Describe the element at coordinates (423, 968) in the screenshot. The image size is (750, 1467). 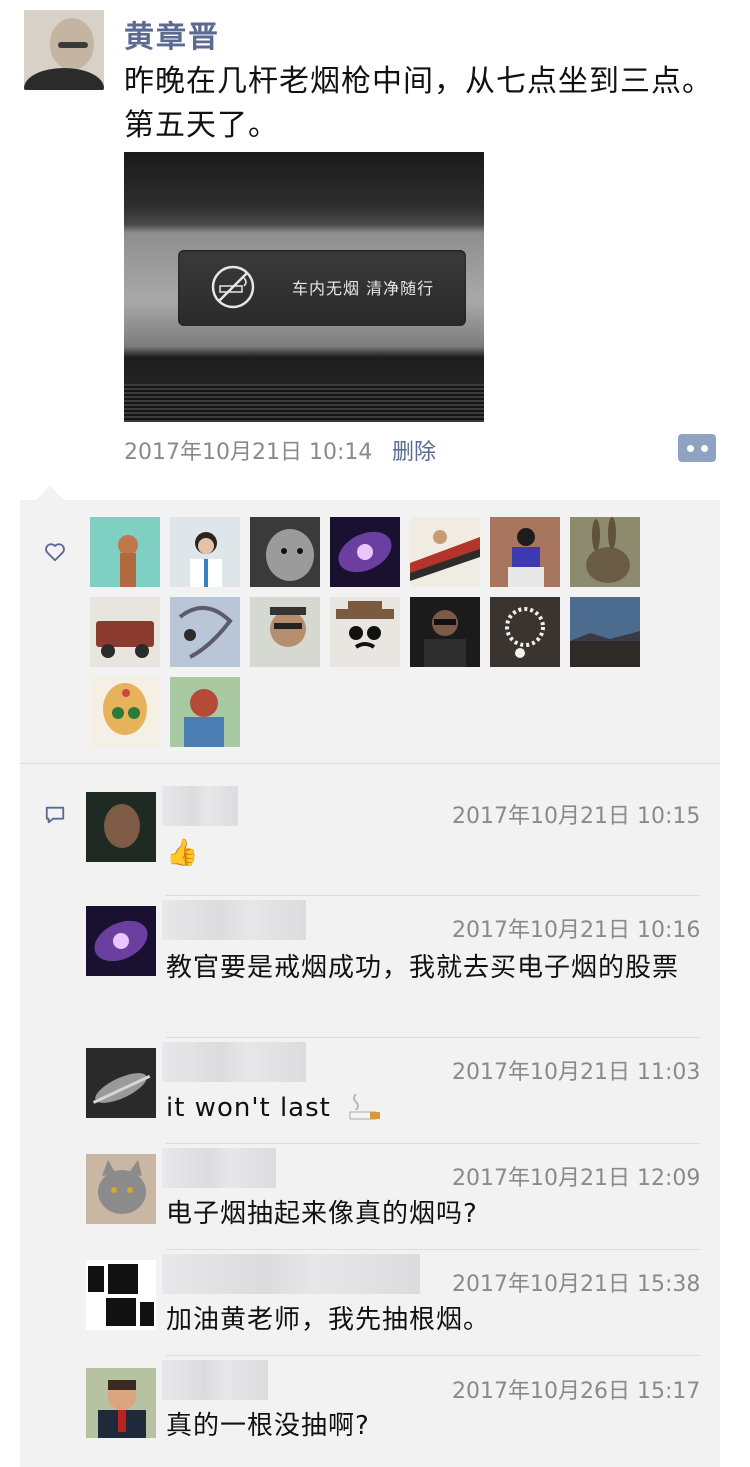
I see `comment-text: 教官要是戒烟成功，我就去买电子烟的股票` at that location.